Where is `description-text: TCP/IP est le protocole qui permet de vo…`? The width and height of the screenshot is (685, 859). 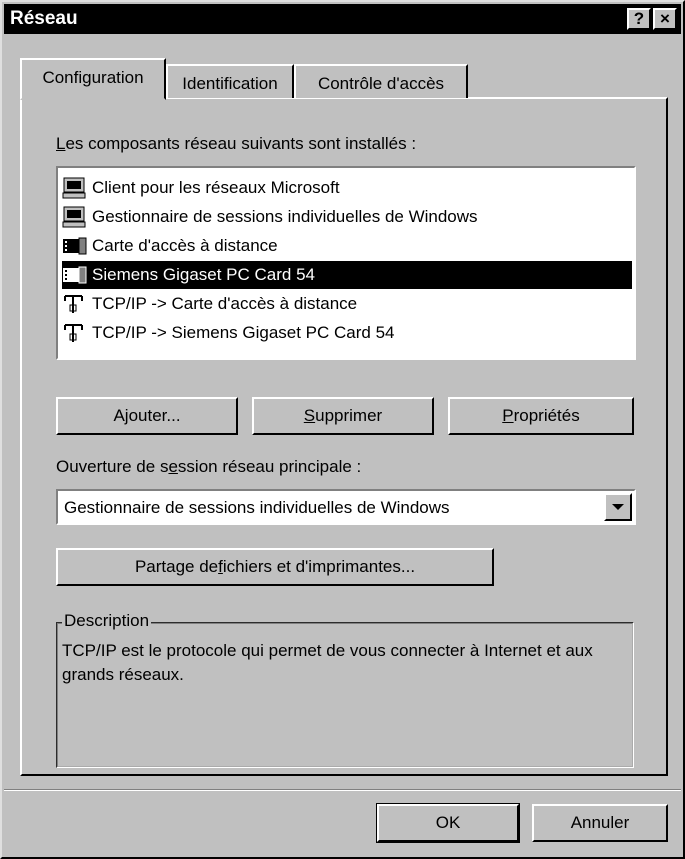 description-text: TCP/IP est le protocole qui permet de vo… is located at coordinates (327, 662).